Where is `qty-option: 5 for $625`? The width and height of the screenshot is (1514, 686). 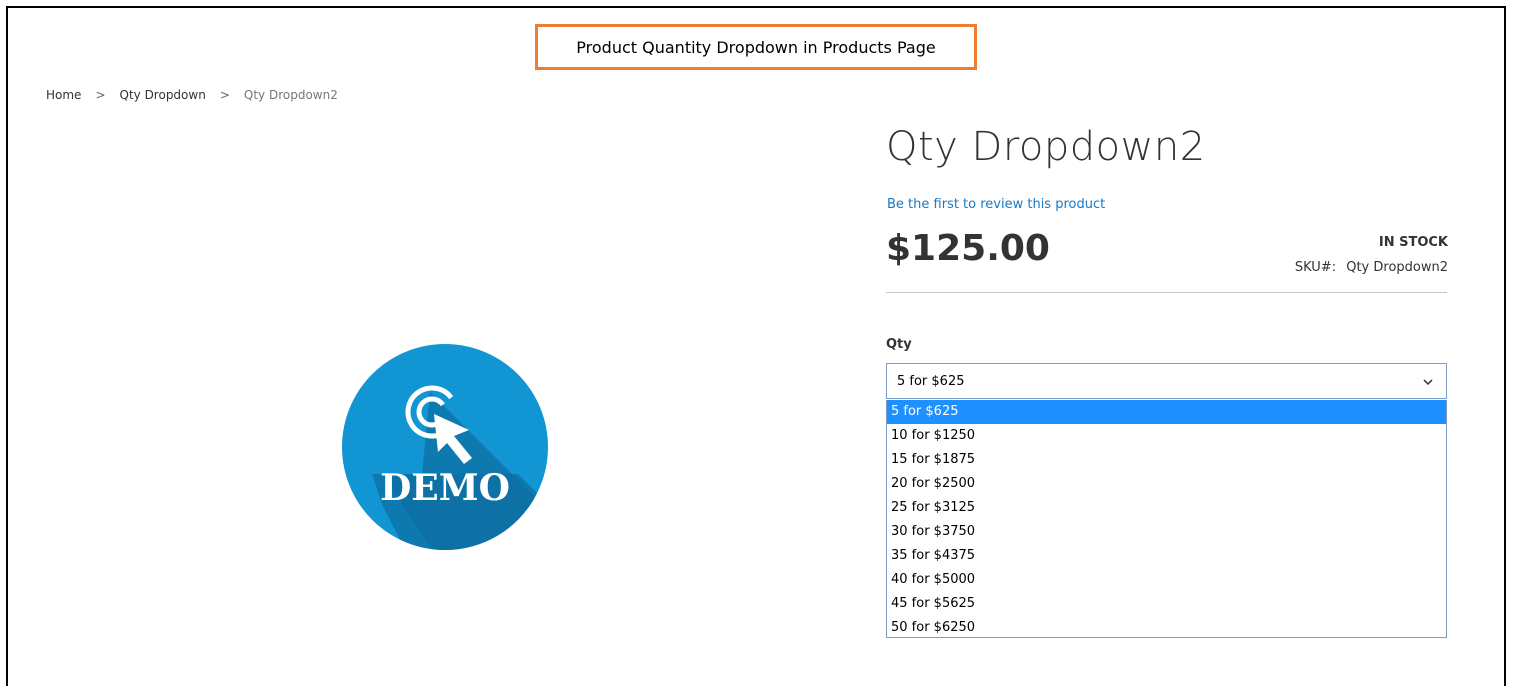 qty-option: 5 for $625 is located at coordinates (1166, 412).